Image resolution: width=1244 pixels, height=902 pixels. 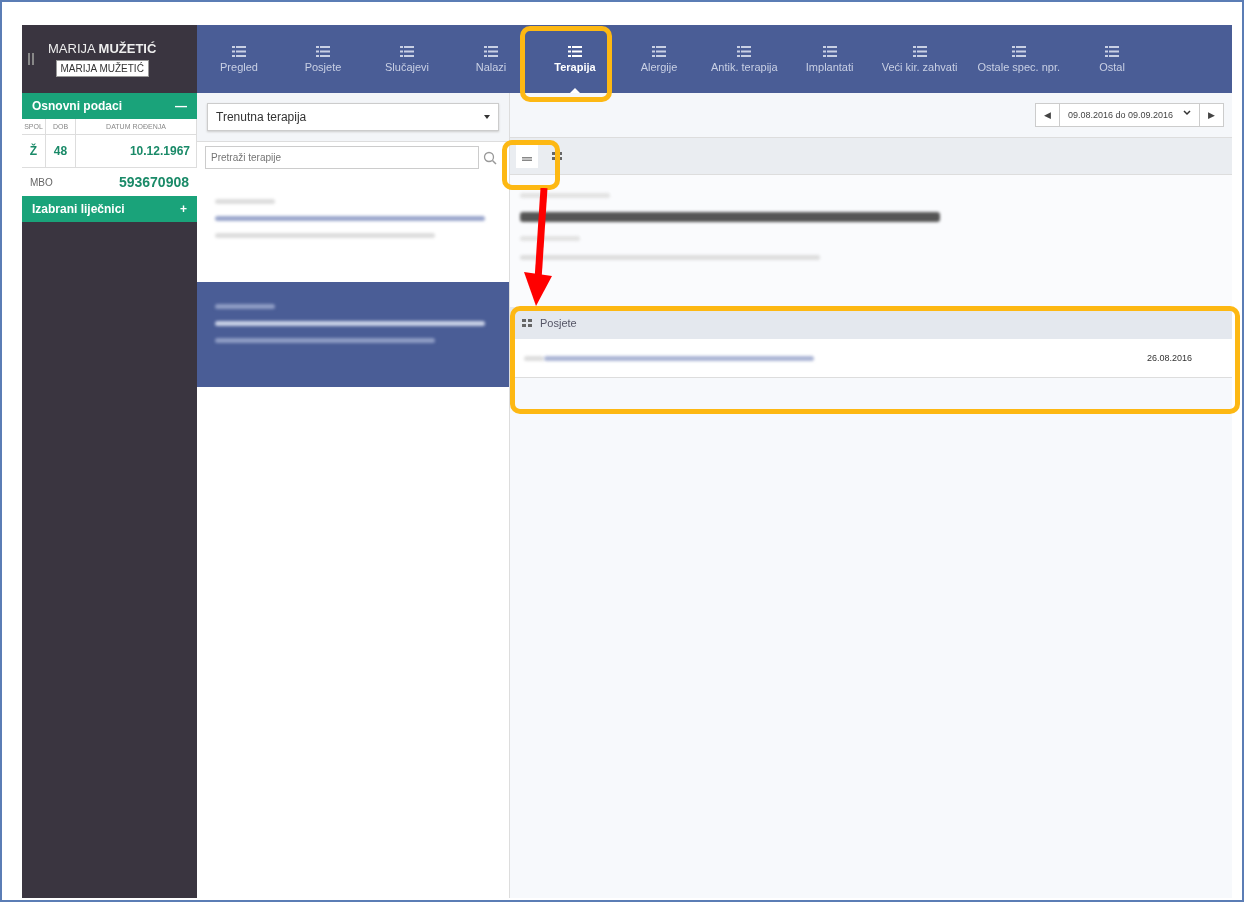 I want to click on collapse-toggle: —, so click(x=181, y=106).